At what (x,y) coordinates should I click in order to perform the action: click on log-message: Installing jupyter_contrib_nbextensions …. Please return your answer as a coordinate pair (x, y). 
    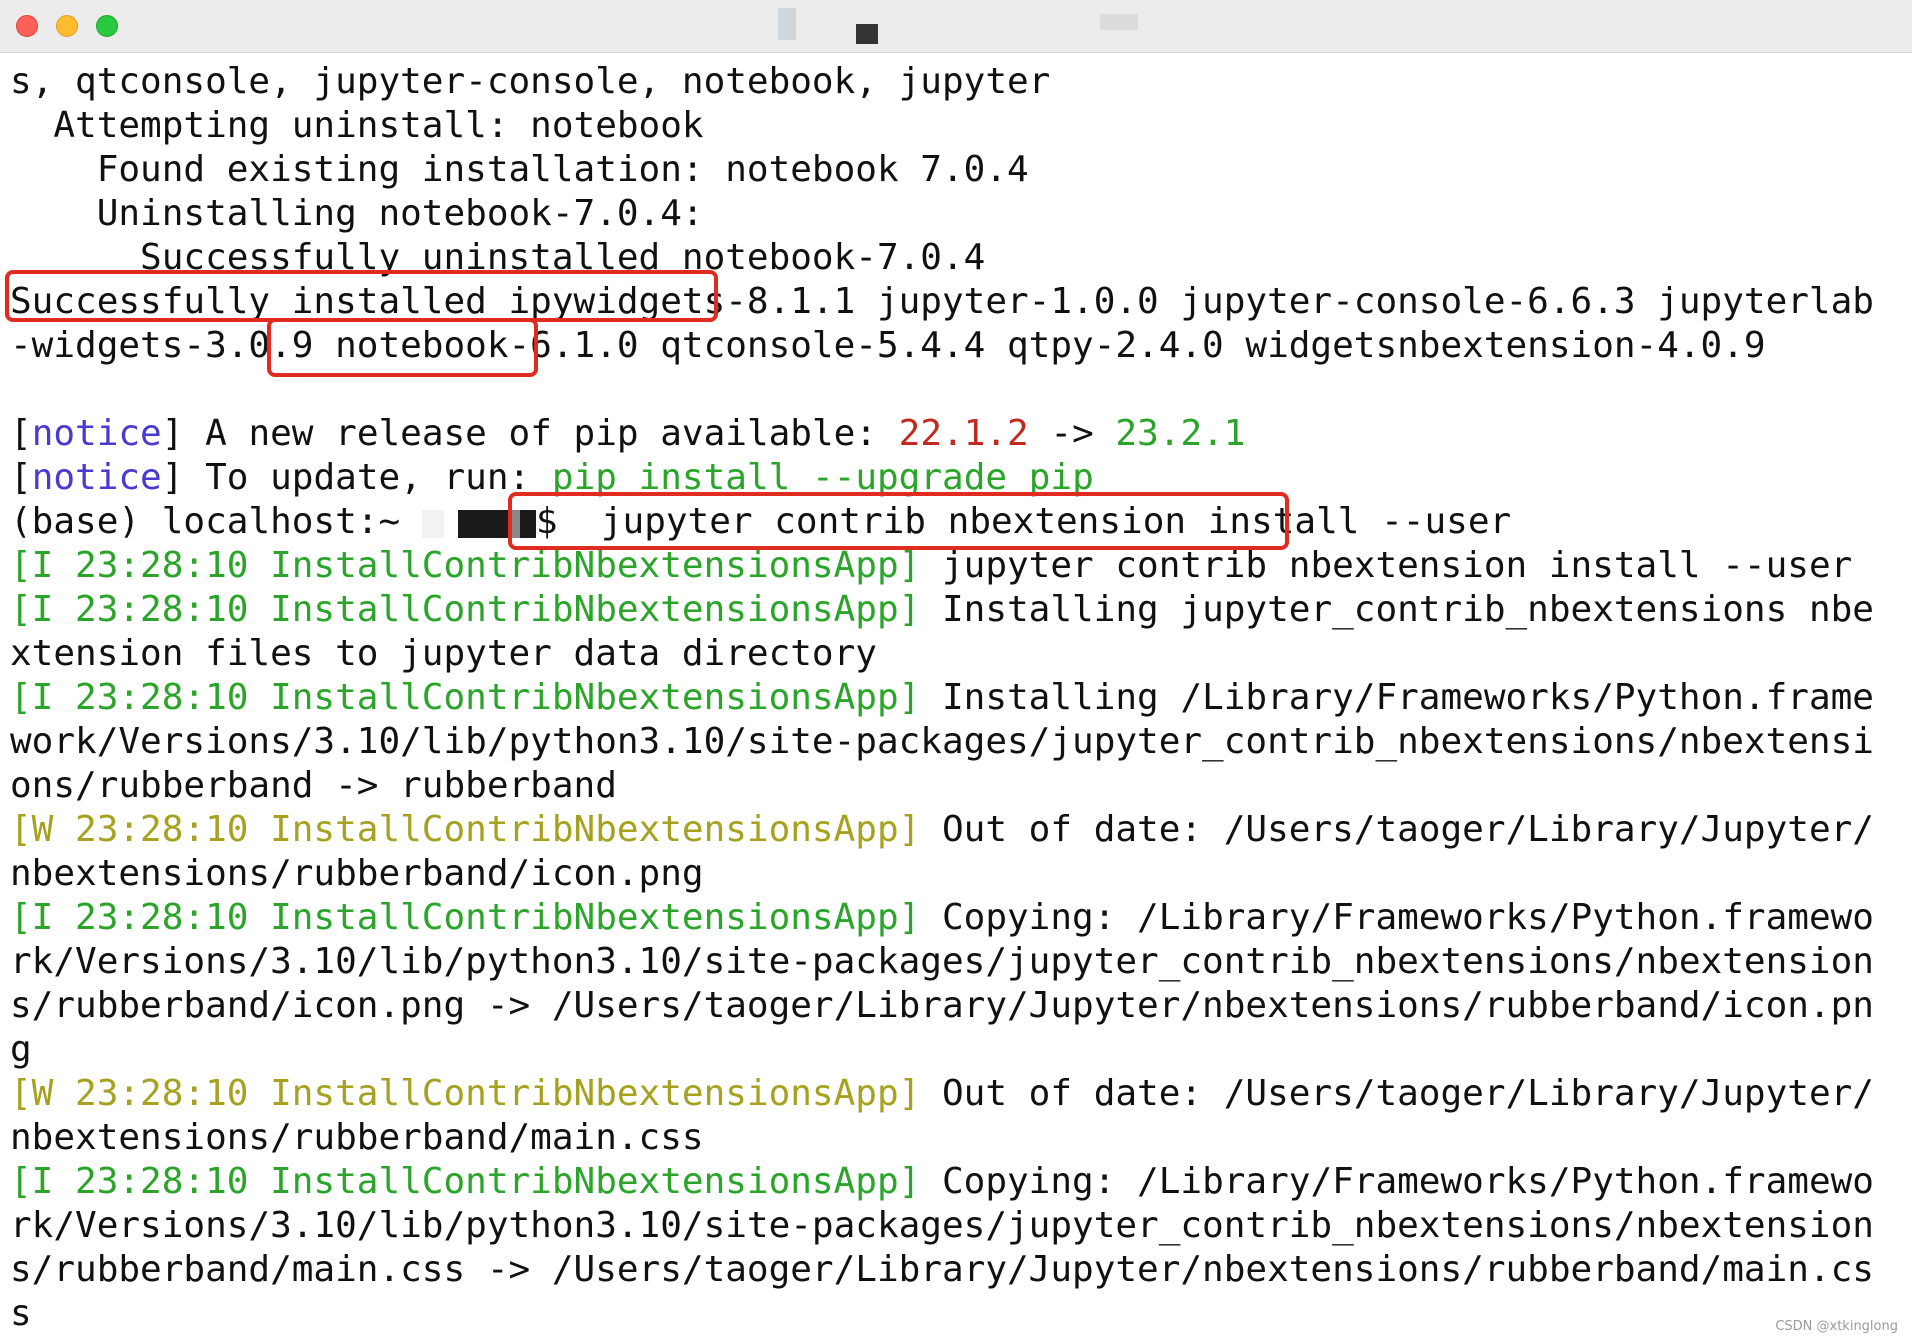
    Looking at the image, I should click on (1397, 609).